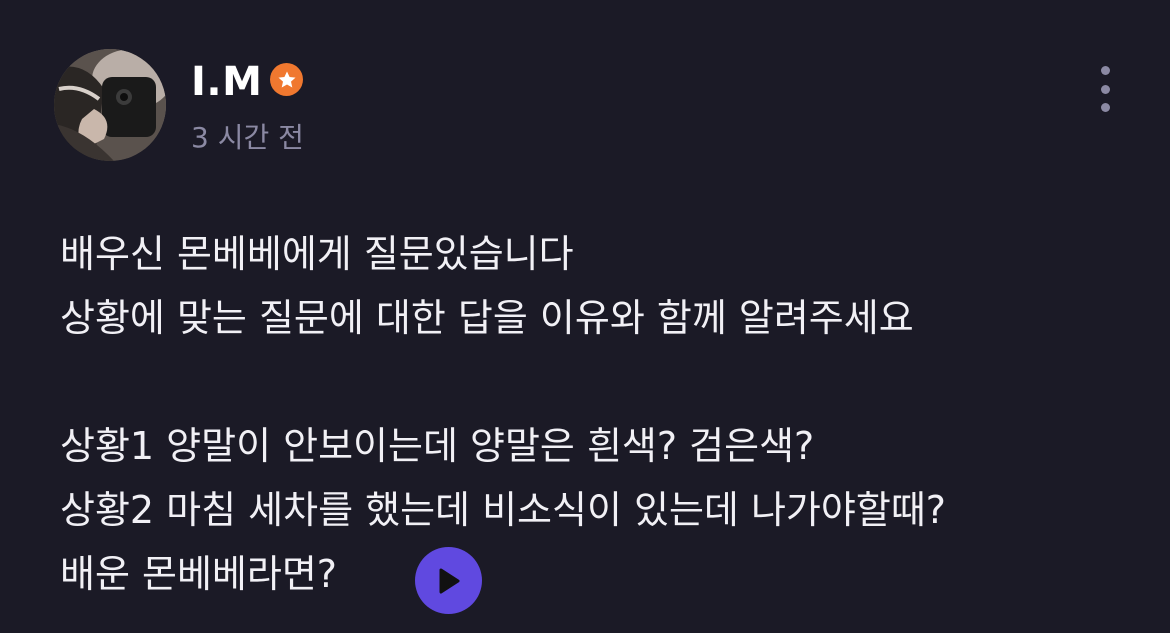 This screenshot has height=633, width=1170. I want to click on post-line: 상황에 맞는 질문에 대한 답을 이유와 함께 알려주세요, so click(487, 318).